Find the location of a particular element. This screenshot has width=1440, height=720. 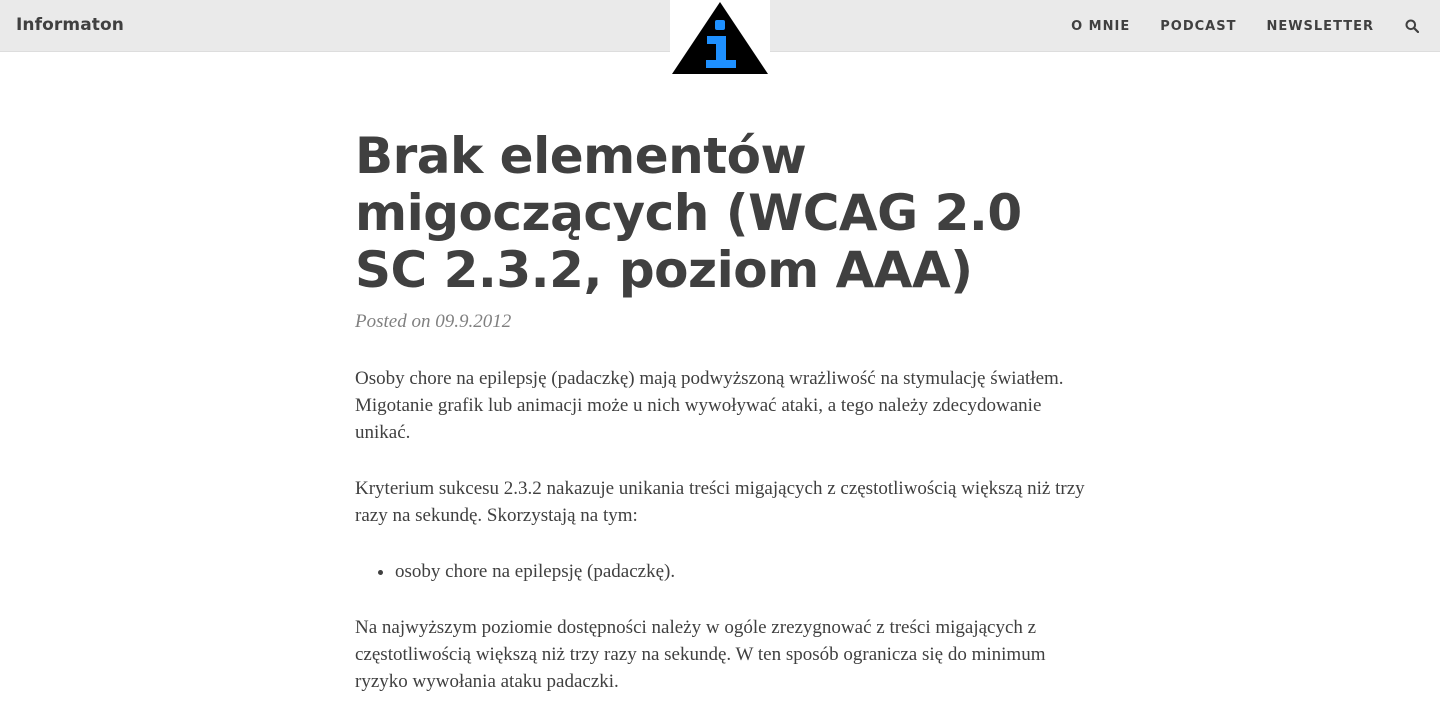

site-brand-link: Informaton is located at coordinates (70, 25).